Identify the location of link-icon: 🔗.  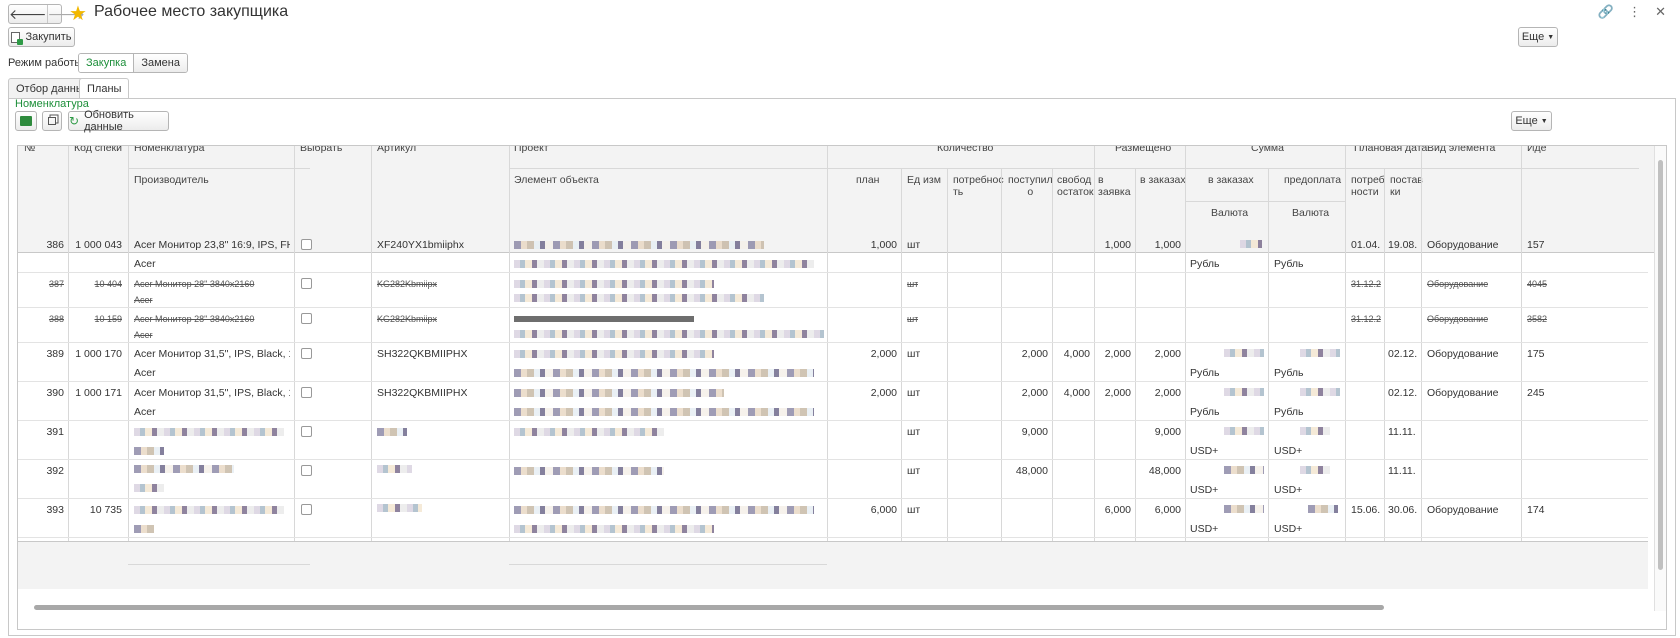
(1606, 12).